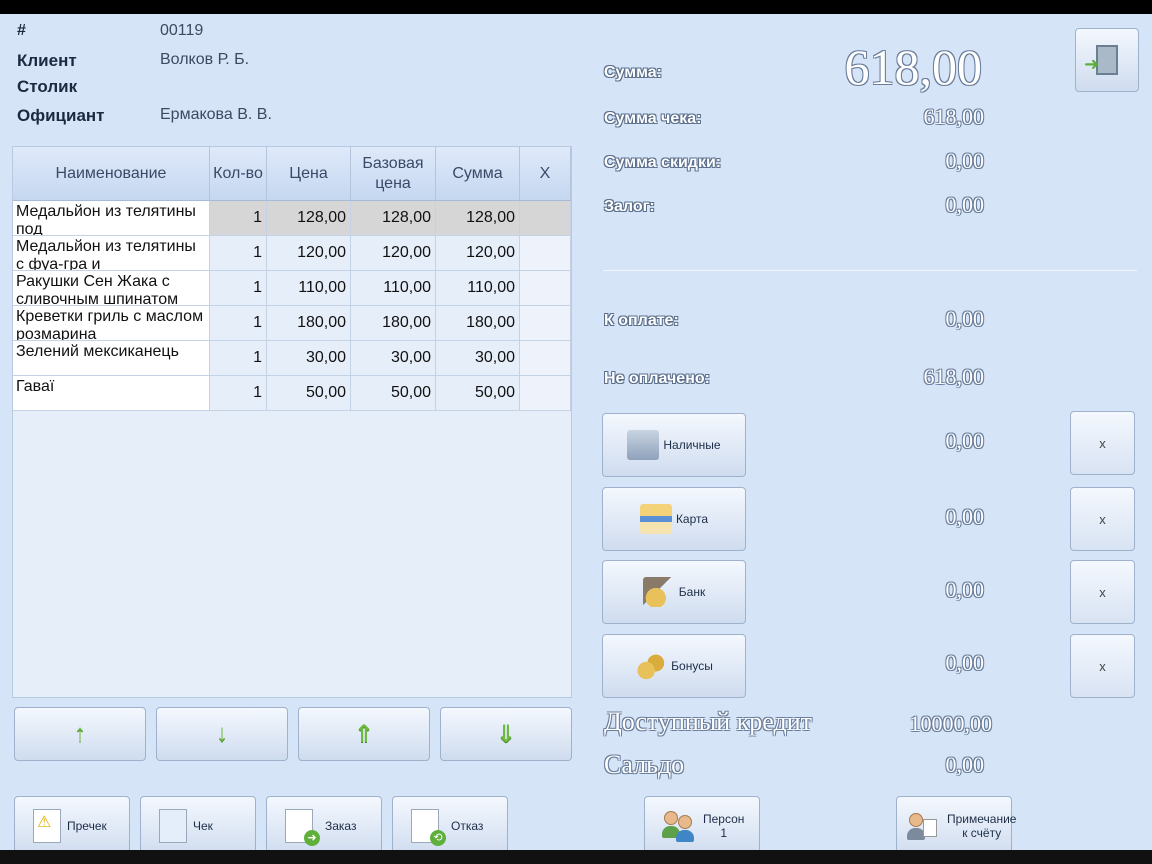 The height and width of the screenshot is (864, 1152). What do you see at coordinates (663, 162) in the screenshot?
I see `discount-label: Сумма скидки:` at bounding box center [663, 162].